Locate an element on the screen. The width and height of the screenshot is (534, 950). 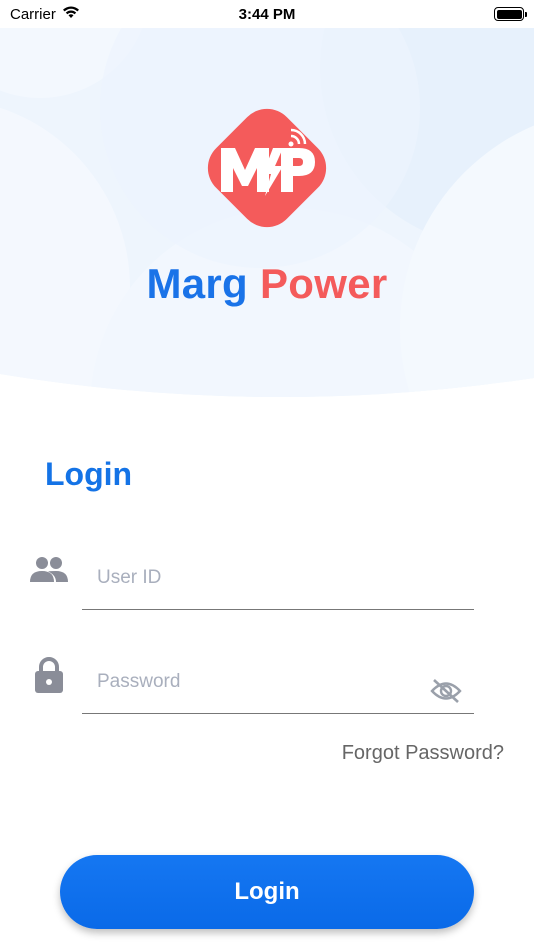
status-bar: Carrier 3:44 PM is located at coordinates (267, 14).